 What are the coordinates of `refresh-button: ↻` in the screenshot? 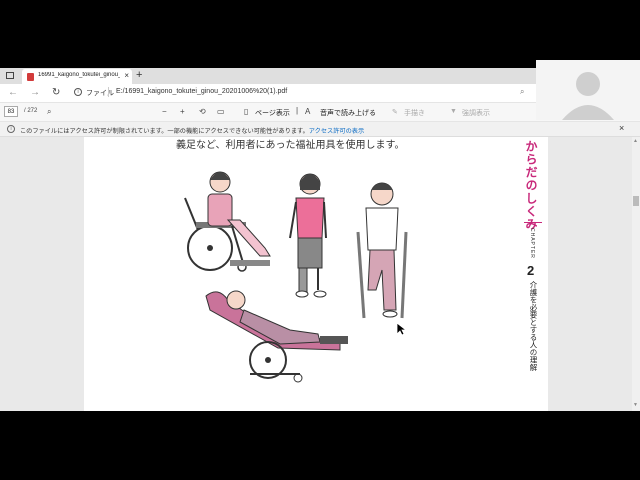 It's located at (56, 92).